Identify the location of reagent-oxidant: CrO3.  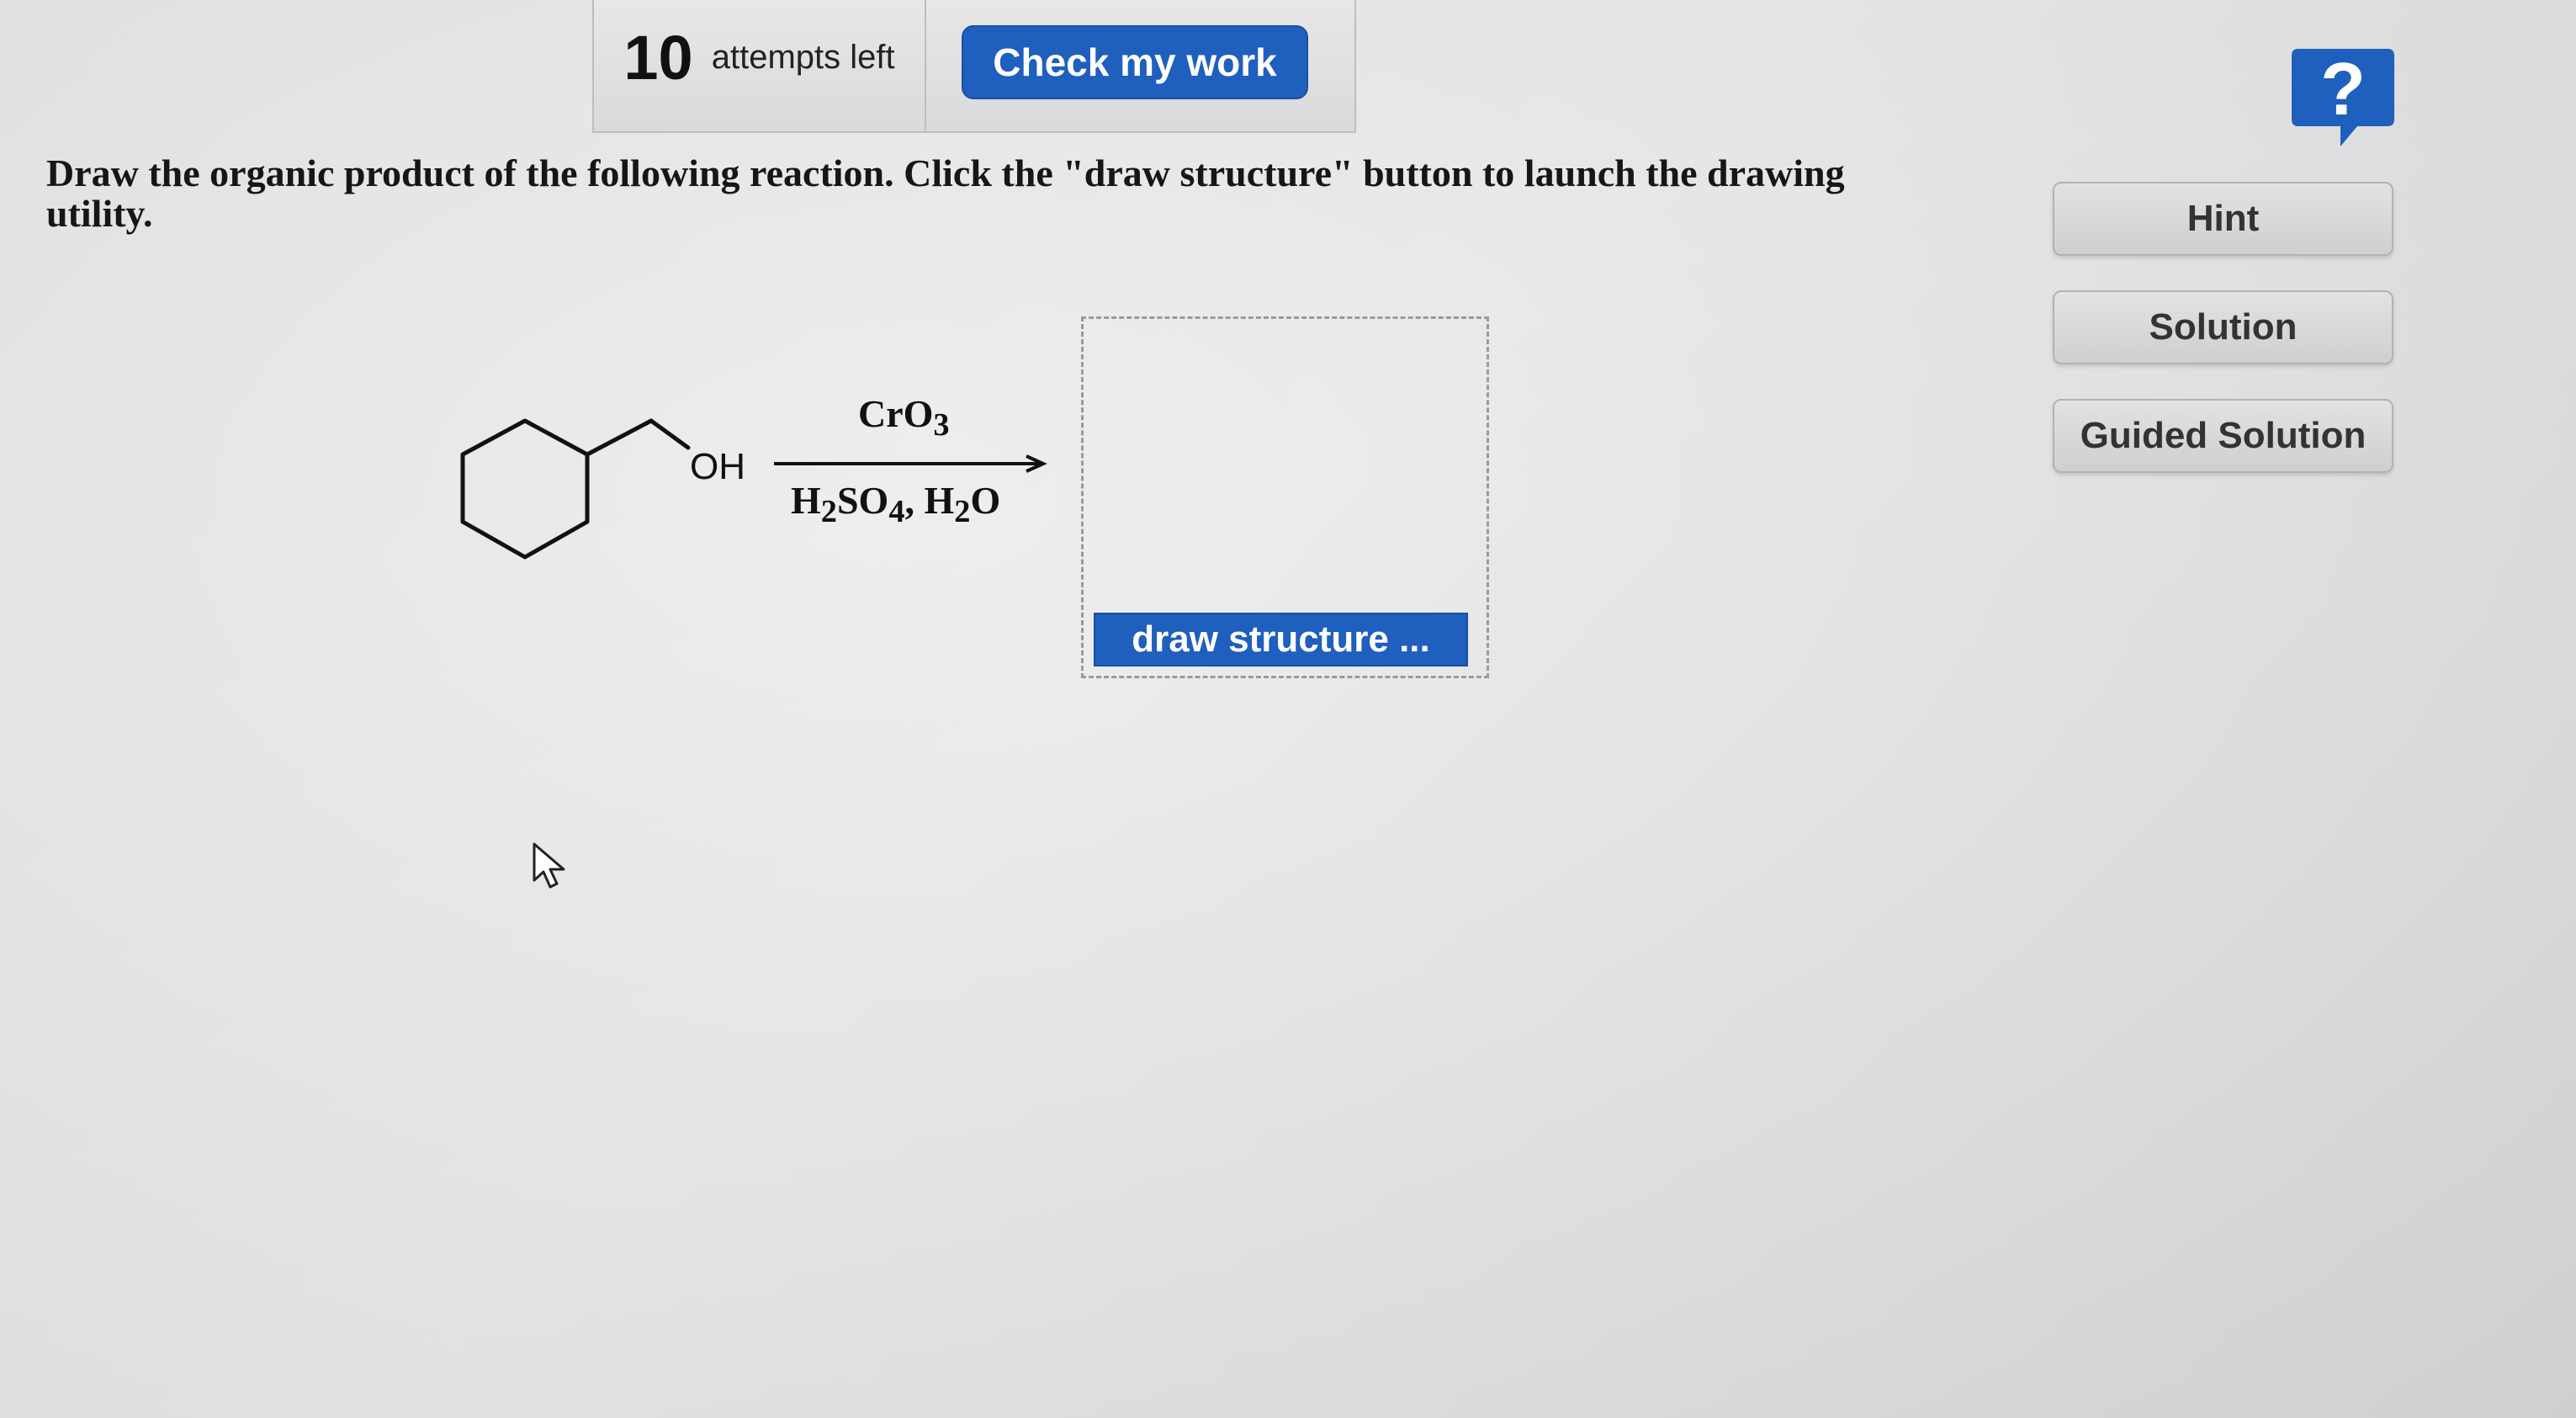
(904, 417).